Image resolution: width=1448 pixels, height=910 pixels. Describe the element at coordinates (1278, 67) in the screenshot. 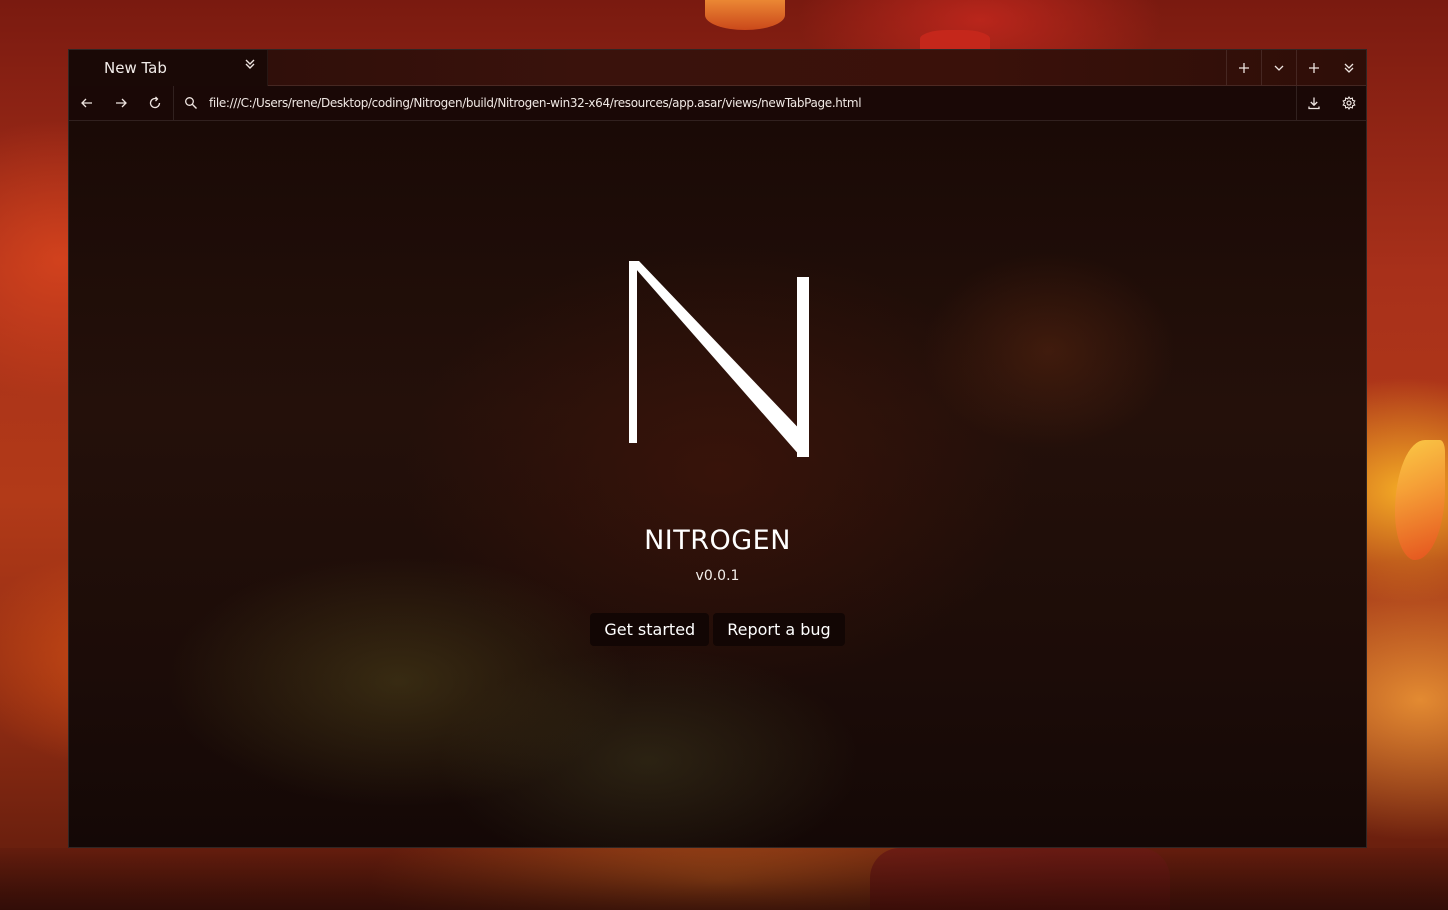

I see `chevron-down-icon` at that location.